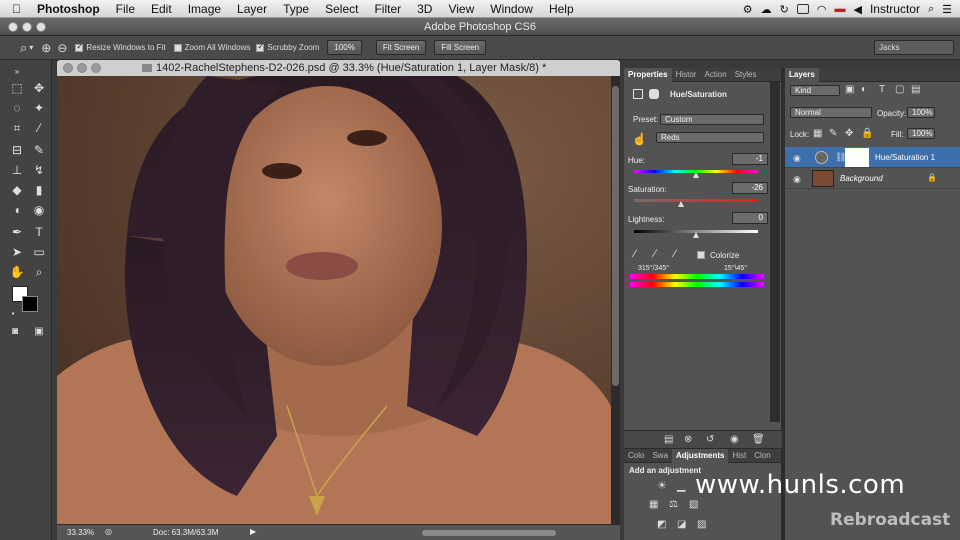 This screenshot has width=960, height=540. Describe the element at coordinates (696, 200) in the screenshot. I see `saturation-slider-track` at that location.